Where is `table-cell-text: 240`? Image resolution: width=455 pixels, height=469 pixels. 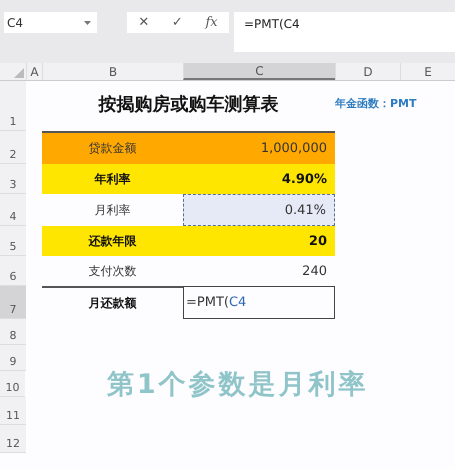 table-cell-text: 240 is located at coordinates (314, 271).